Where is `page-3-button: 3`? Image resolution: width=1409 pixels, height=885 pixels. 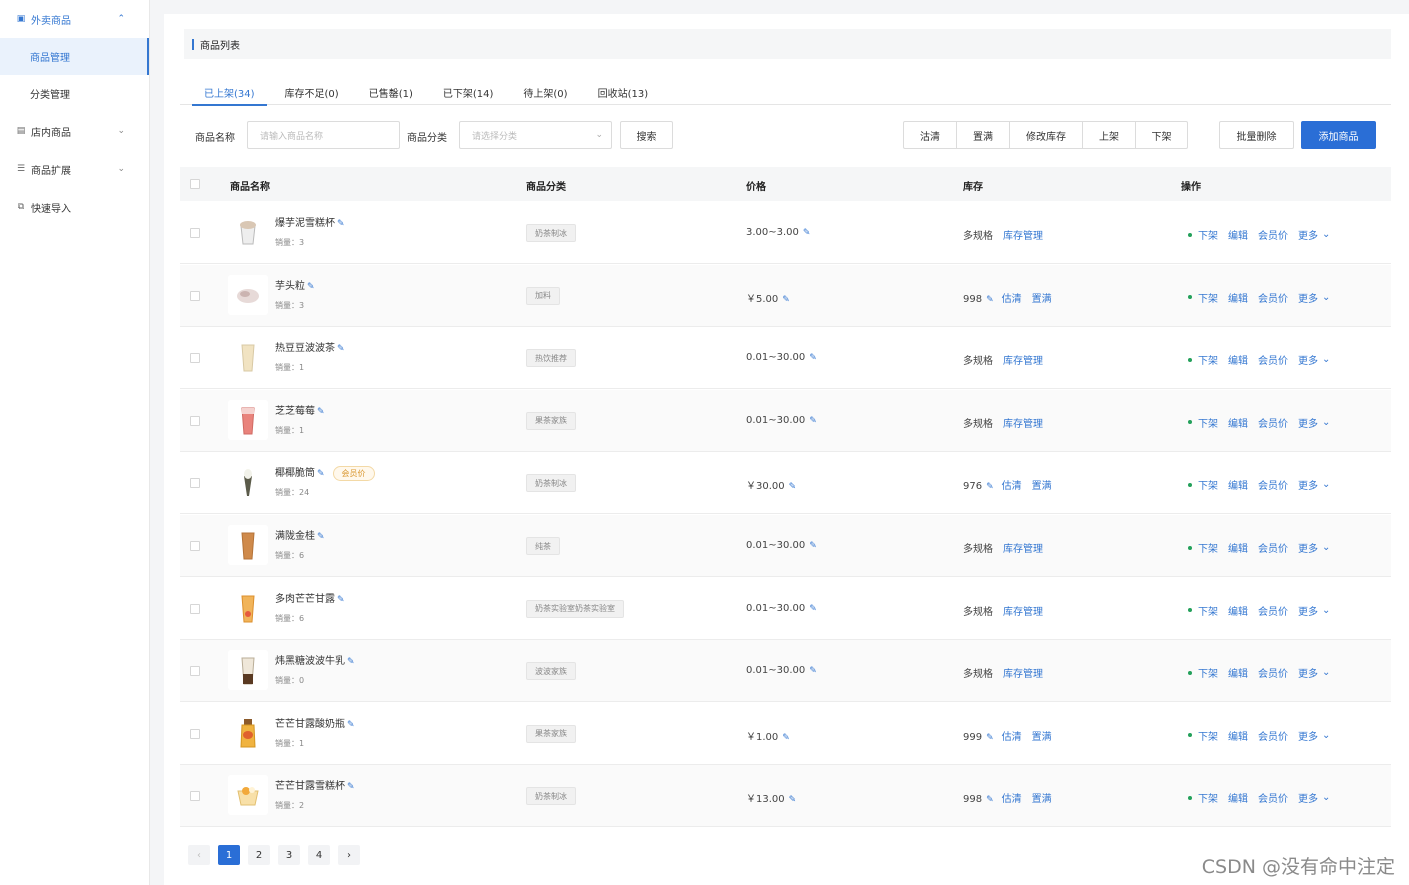
page-3-button: 3 is located at coordinates (289, 855).